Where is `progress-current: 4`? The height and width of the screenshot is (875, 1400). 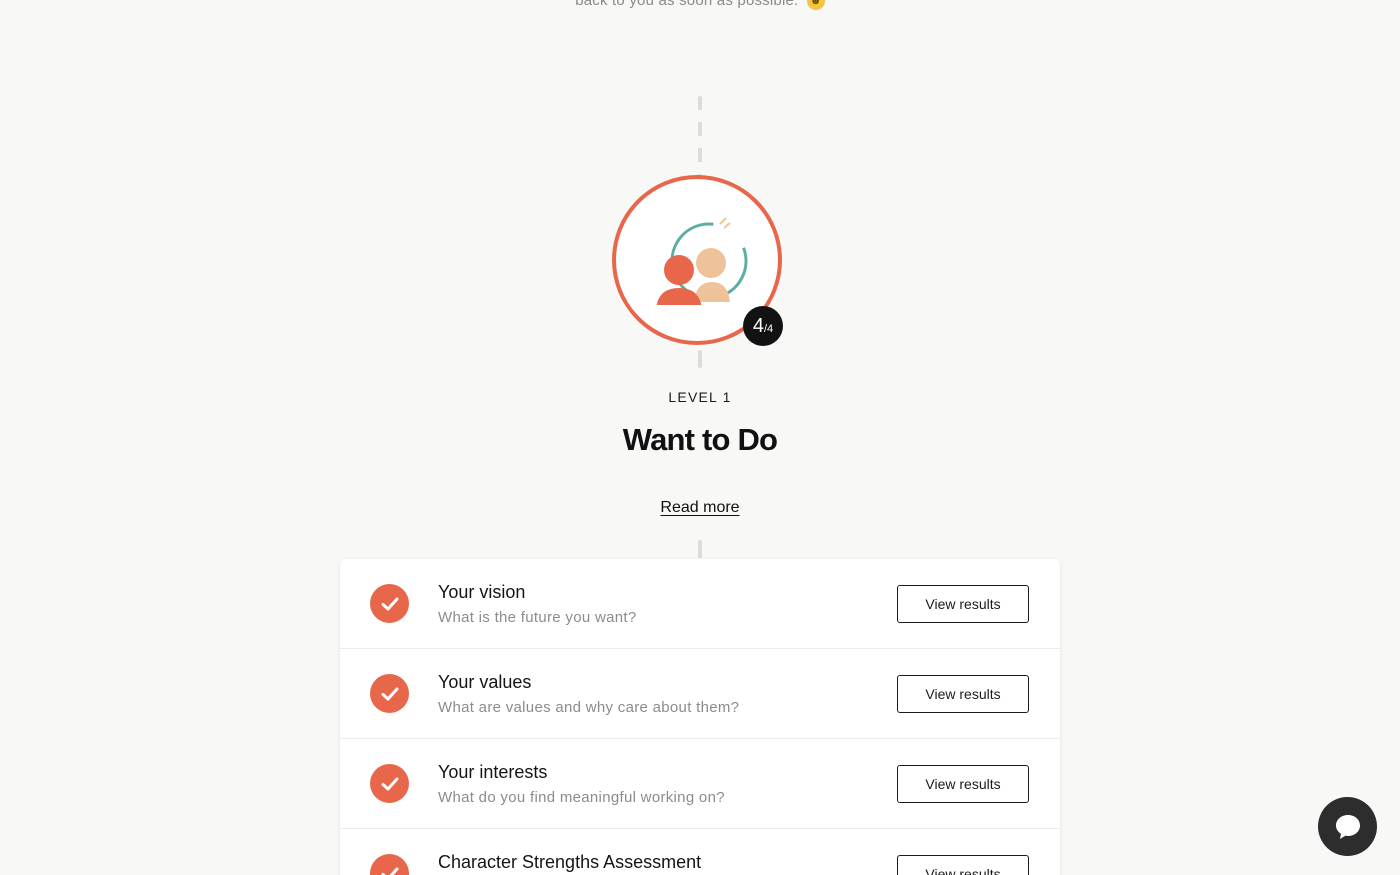 progress-current: 4 is located at coordinates (758, 325).